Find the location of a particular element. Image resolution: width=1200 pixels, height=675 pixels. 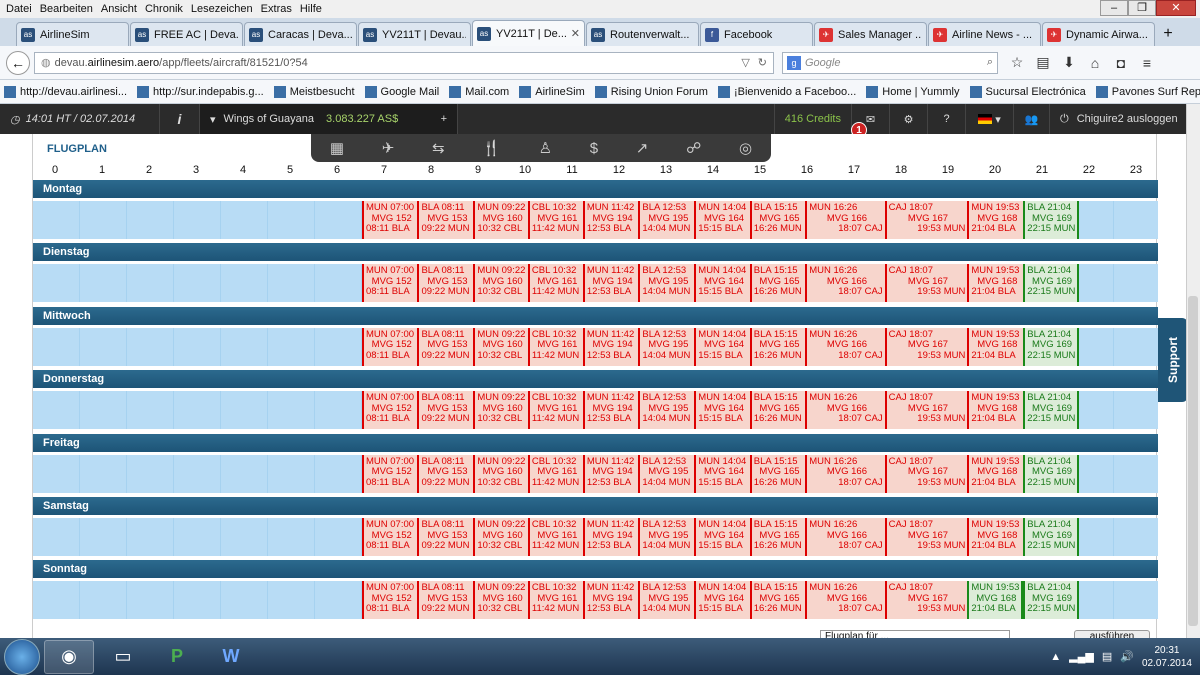

close-window-button: ✕ is located at coordinates (1176, 8).